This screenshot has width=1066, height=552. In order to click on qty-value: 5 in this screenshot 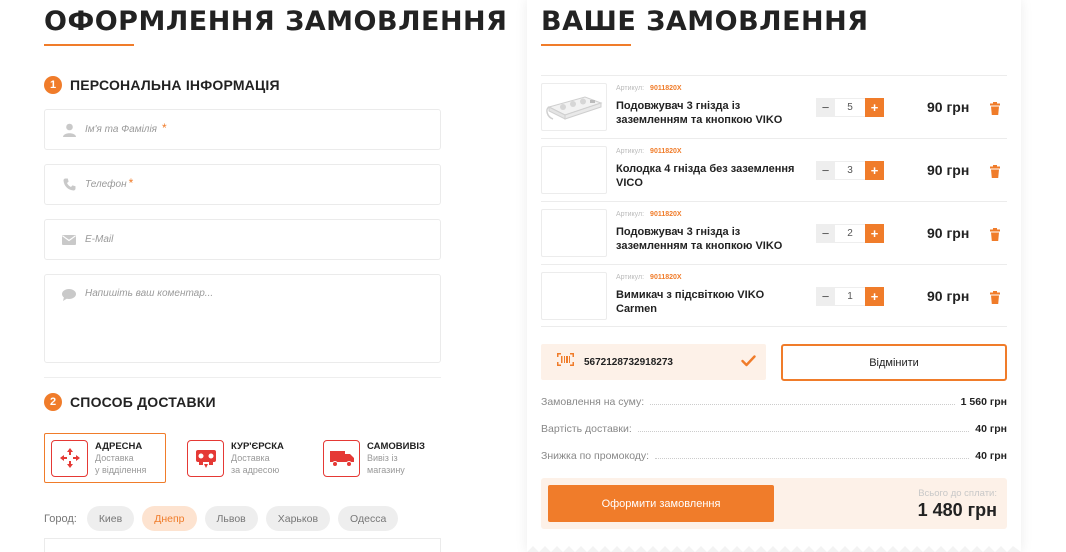, I will do `click(850, 107)`.